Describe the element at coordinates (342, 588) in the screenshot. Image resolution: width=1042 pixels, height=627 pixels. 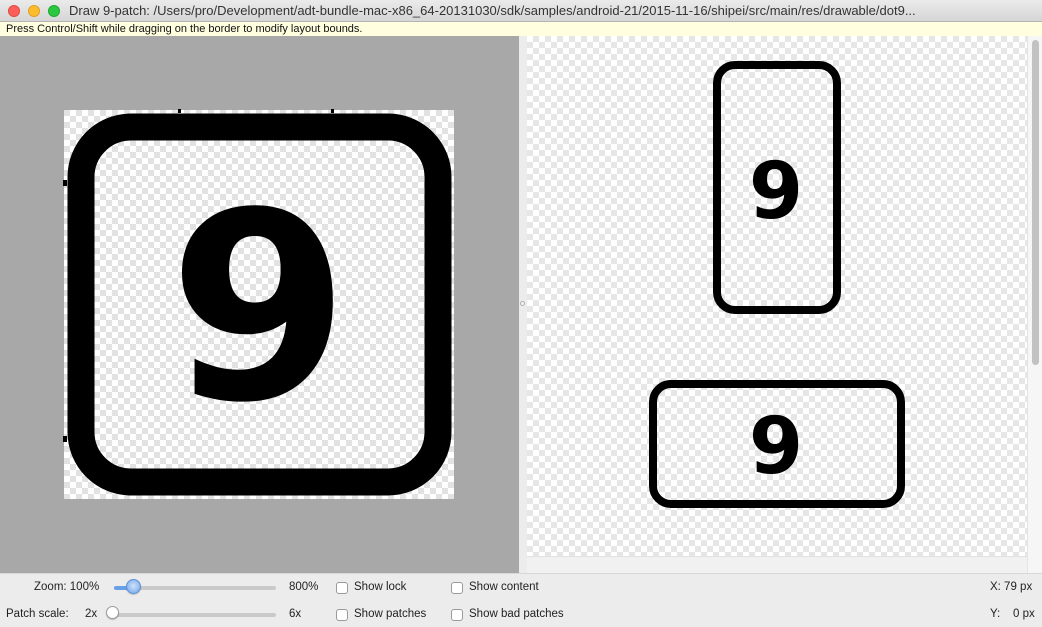
I see `show-lock-checkbox` at that location.